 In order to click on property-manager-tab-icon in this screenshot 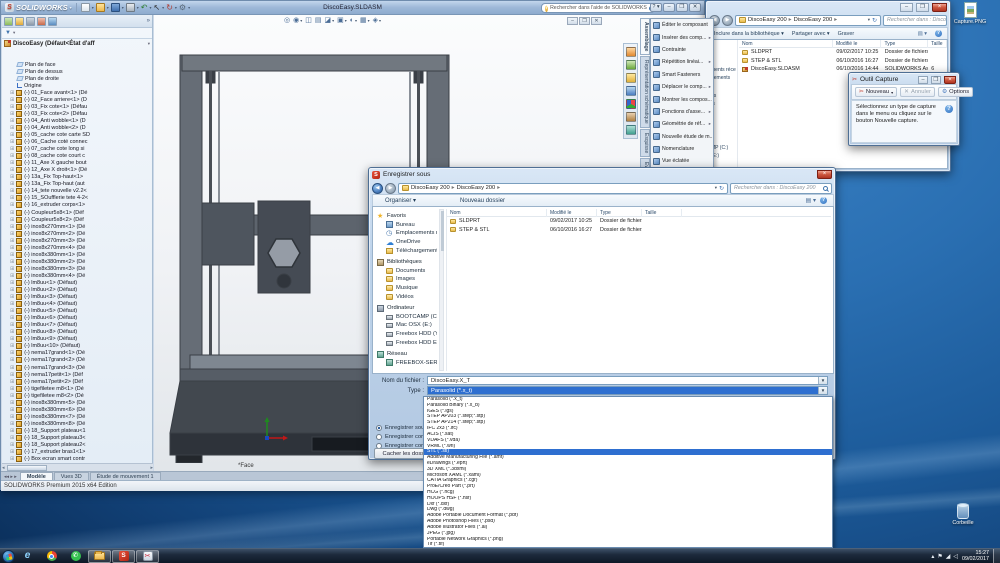, I will do `click(19, 21)`.